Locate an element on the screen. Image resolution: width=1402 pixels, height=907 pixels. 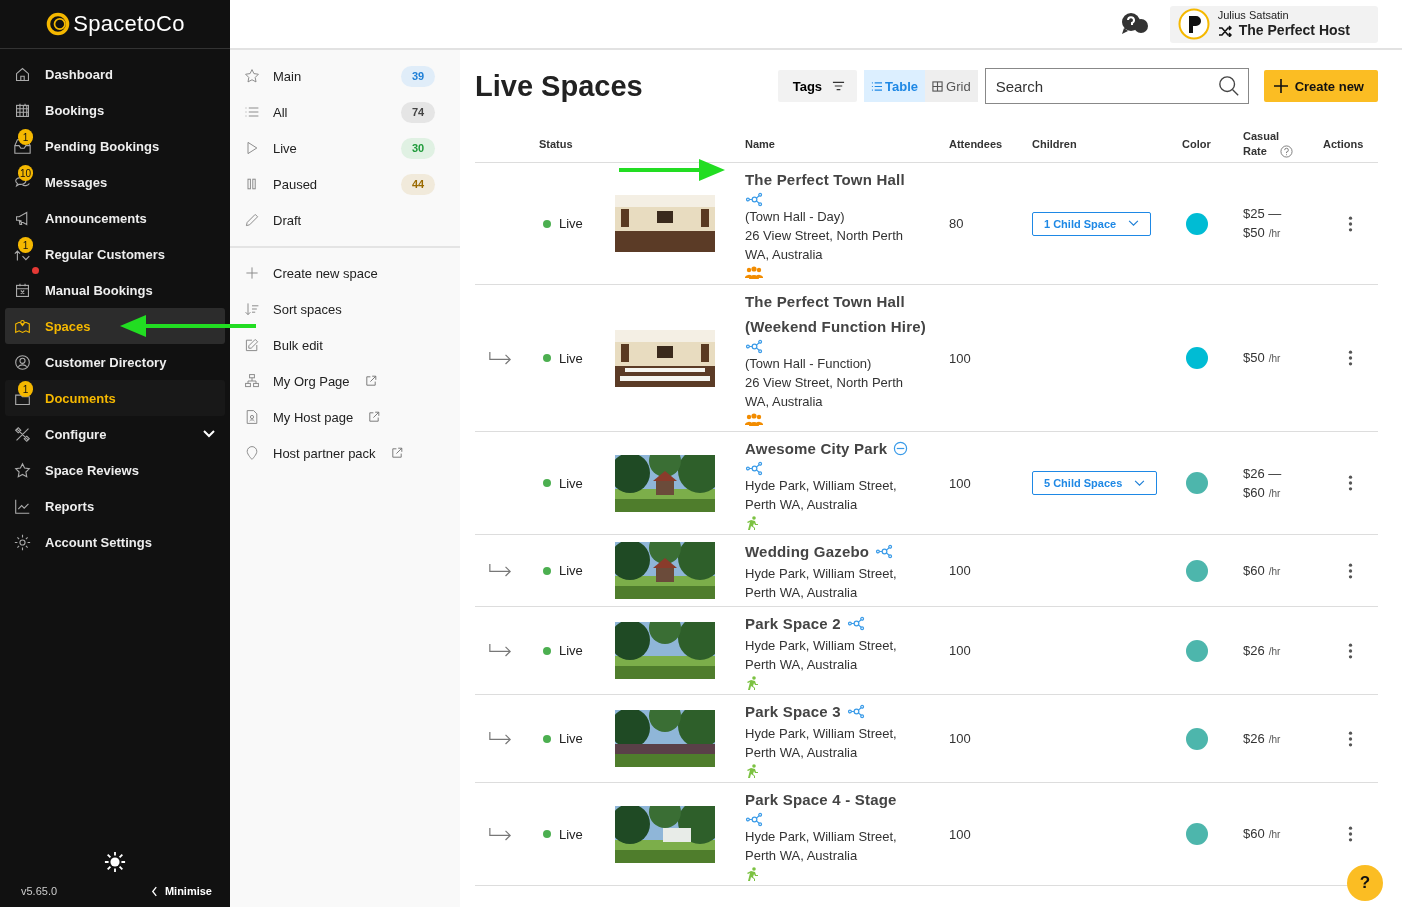
space-name: Awesome City Park is located at coordinates (816, 448).